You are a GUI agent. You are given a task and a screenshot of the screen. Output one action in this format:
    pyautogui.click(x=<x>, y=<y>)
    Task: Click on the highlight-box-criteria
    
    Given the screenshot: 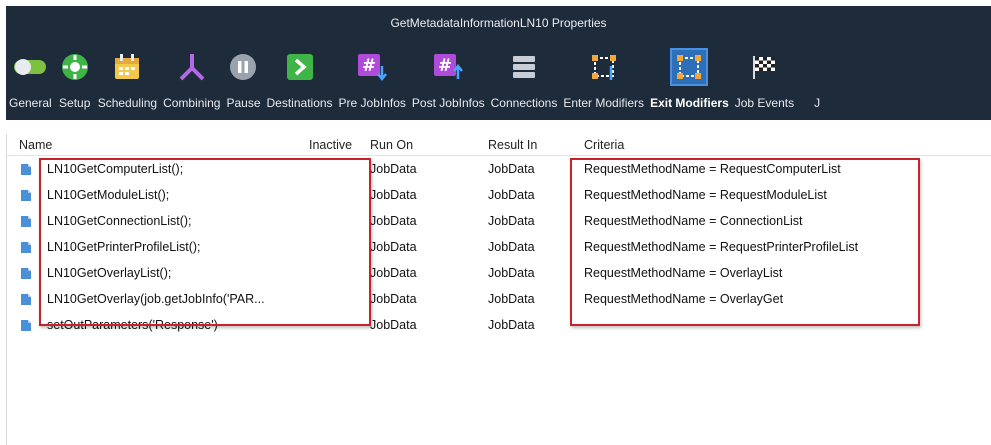 What is the action you would take?
    pyautogui.click(x=745, y=242)
    